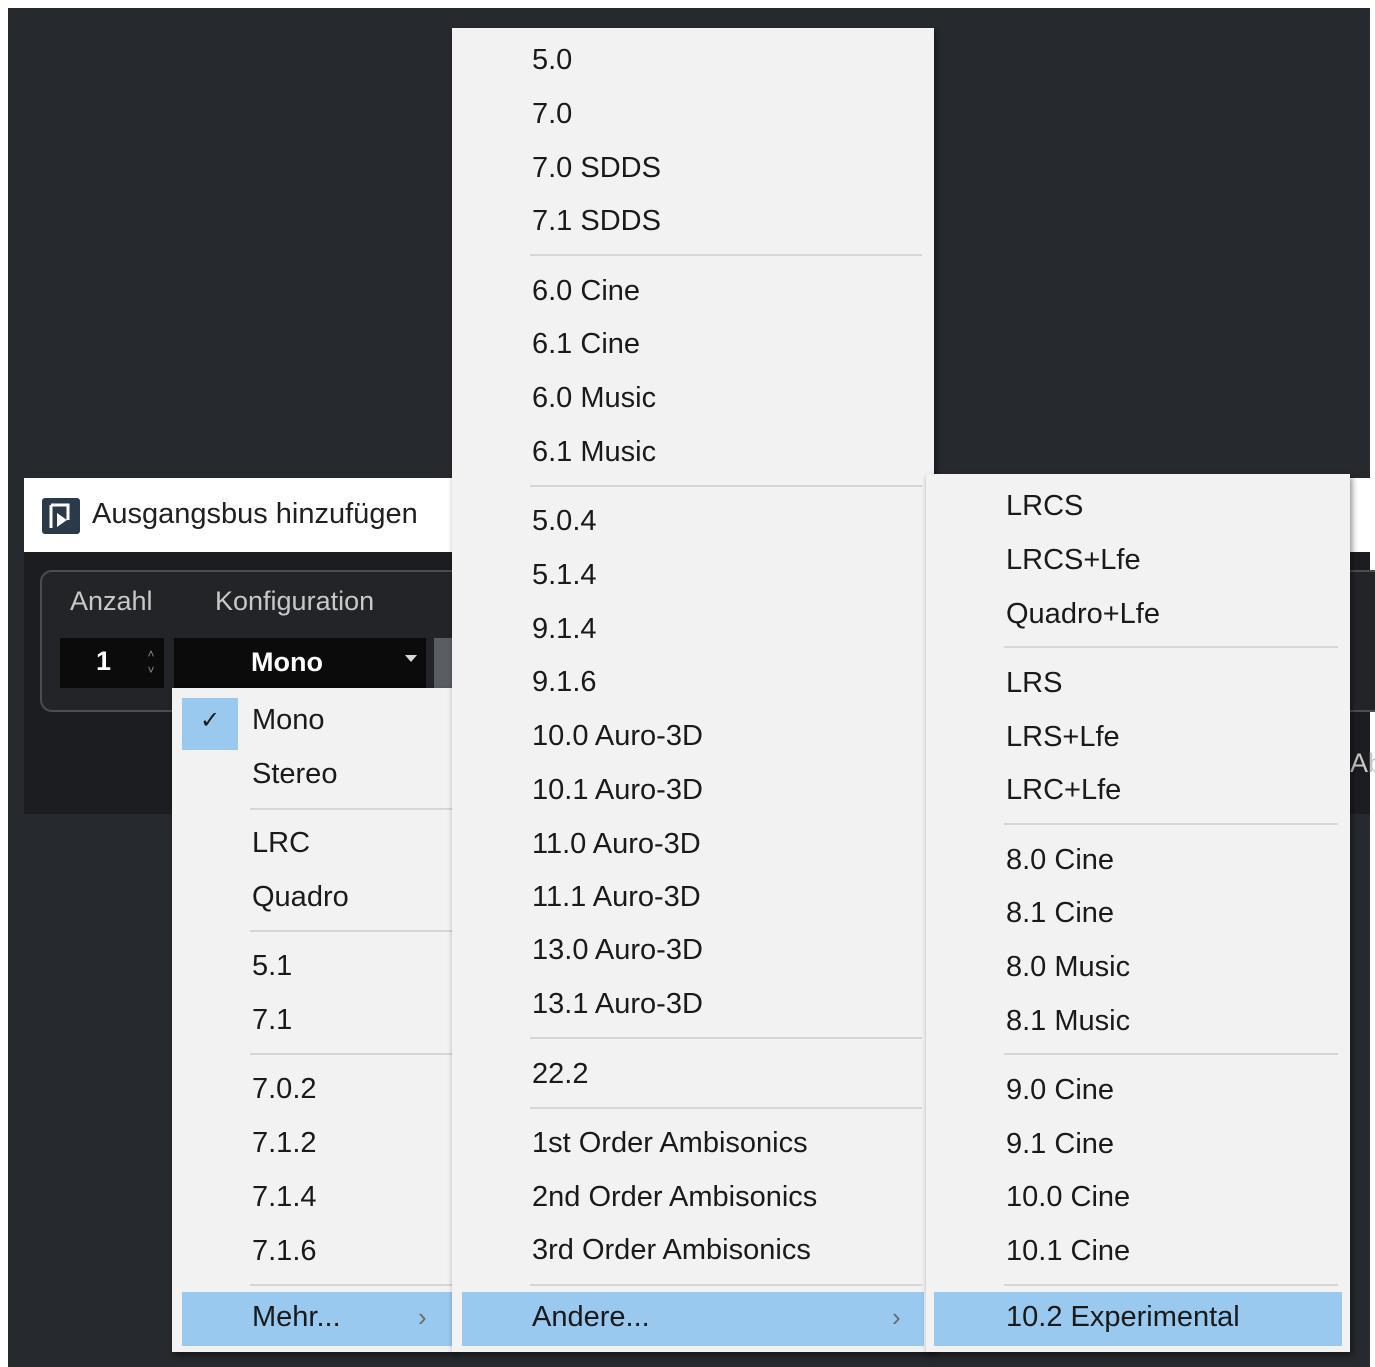 This screenshot has height=1367, width=1375. I want to click on menu-item-mono: ✓ Mono, so click(313, 724).